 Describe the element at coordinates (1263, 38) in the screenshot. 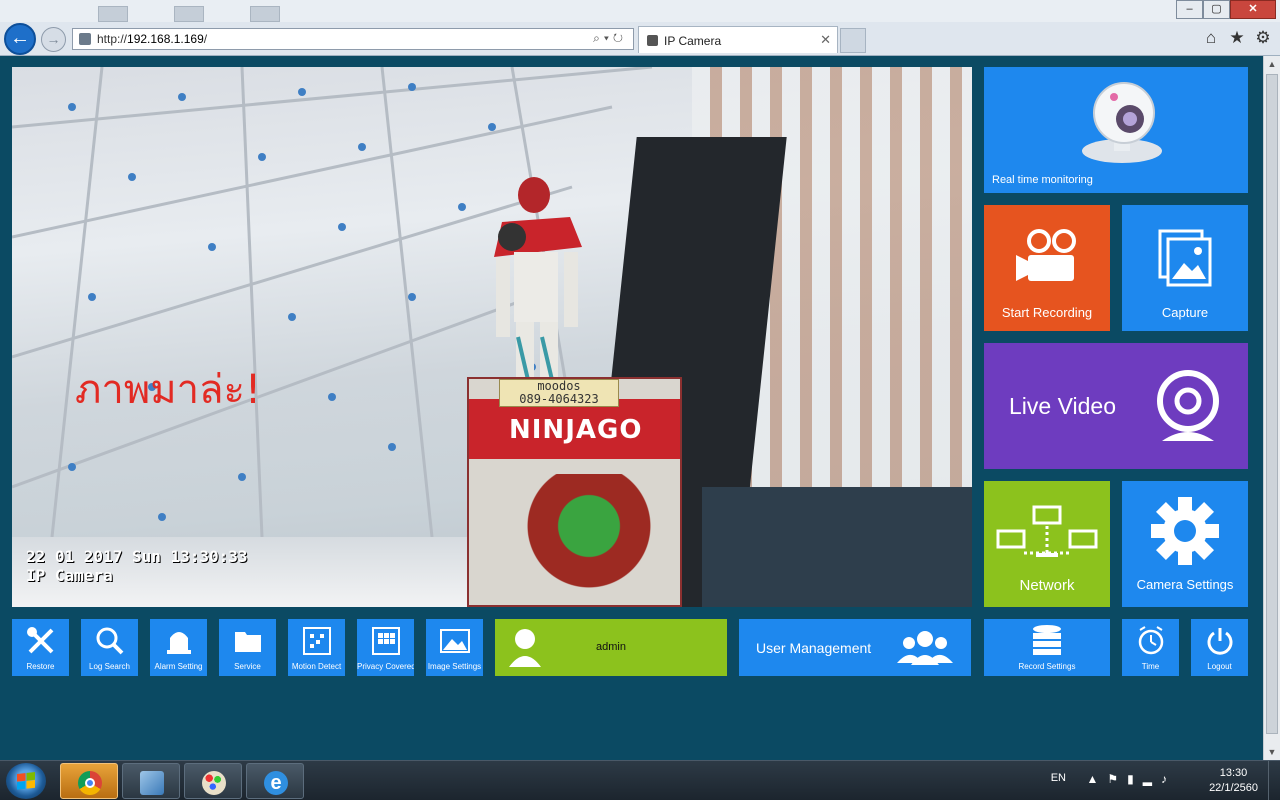

I see `gear-icon: ⚙` at that location.